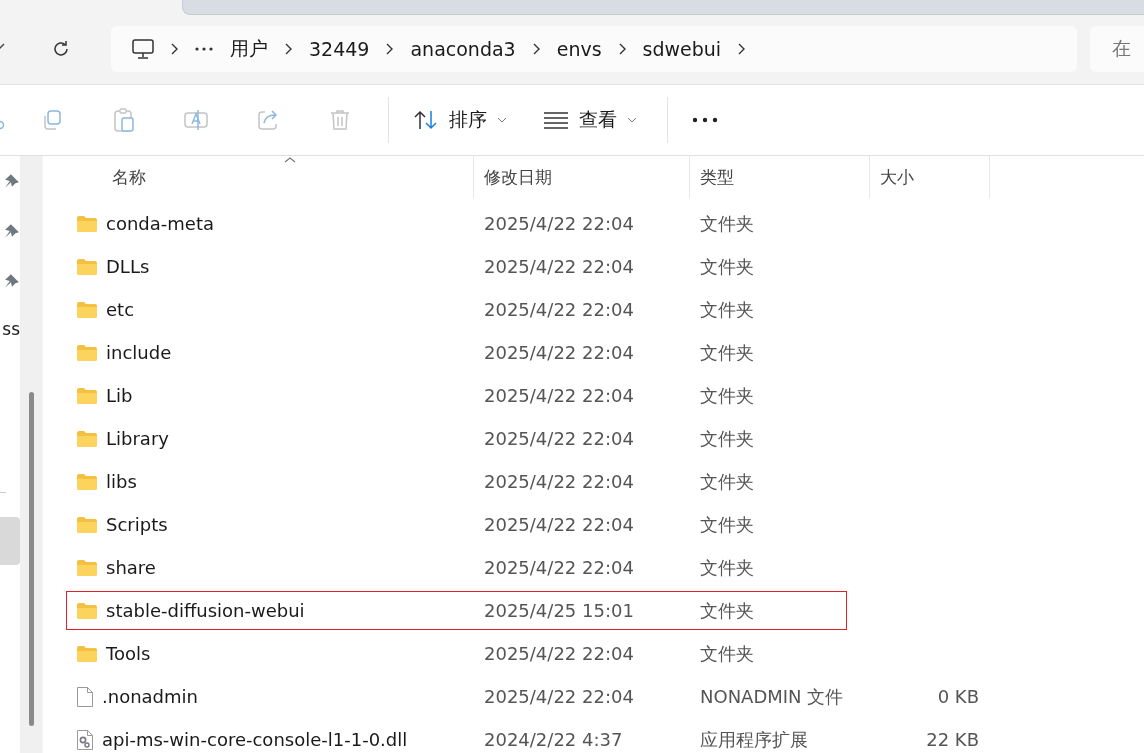 Image resolution: width=1144 pixels, height=753 pixels. Describe the element at coordinates (340, 120) in the screenshot. I see `trash-icon` at that location.